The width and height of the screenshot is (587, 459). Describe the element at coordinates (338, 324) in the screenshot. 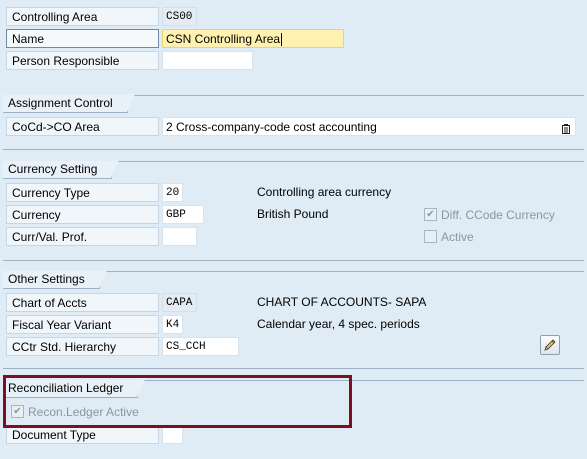

I see `fiscal-year-variant-description: Calendar year, 4 spec. periods` at that location.